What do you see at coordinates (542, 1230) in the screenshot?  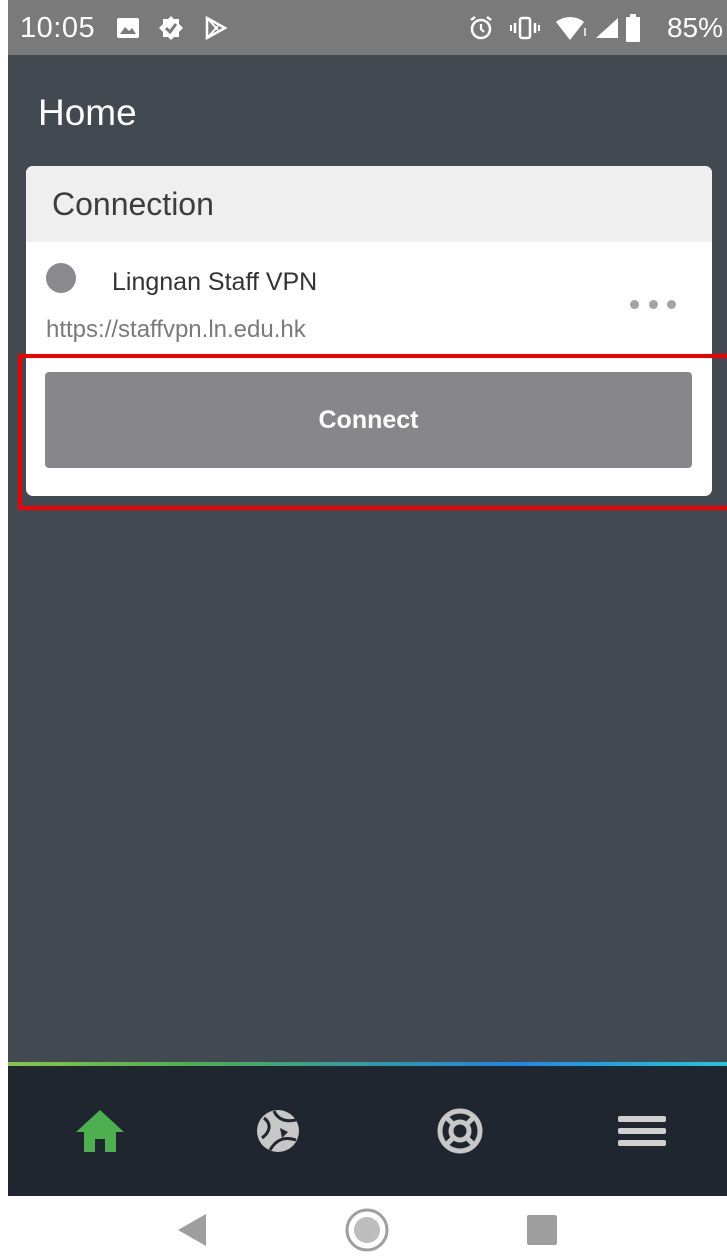 I see `recents-icon` at bounding box center [542, 1230].